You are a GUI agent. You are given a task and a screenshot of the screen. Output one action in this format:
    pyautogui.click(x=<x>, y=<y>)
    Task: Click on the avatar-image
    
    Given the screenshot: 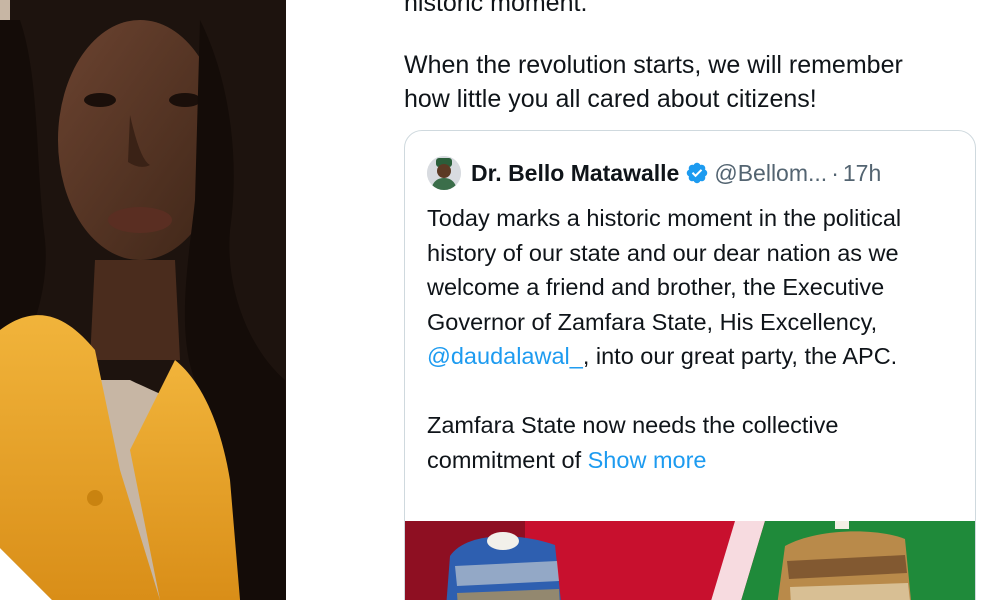 What is the action you would take?
    pyautogui.click(x=444, y=173)
    